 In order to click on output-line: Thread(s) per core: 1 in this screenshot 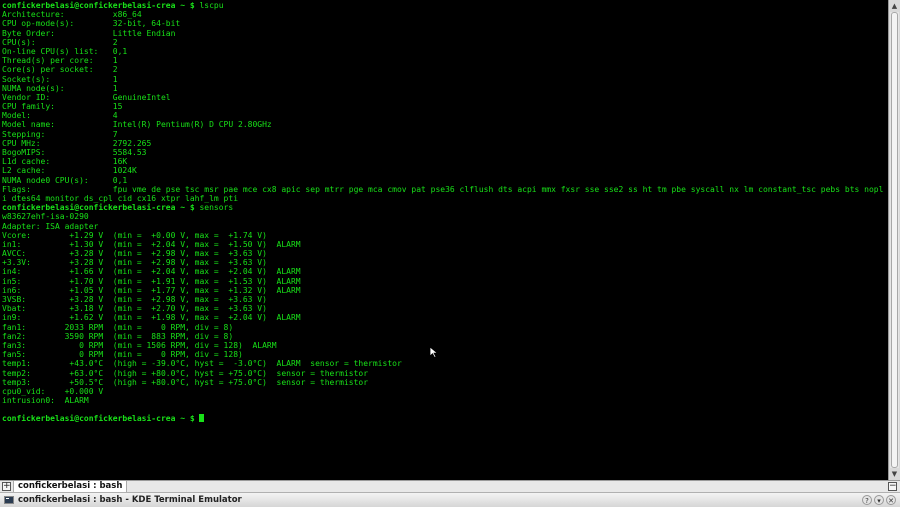, I will do `click(60, 61)`.